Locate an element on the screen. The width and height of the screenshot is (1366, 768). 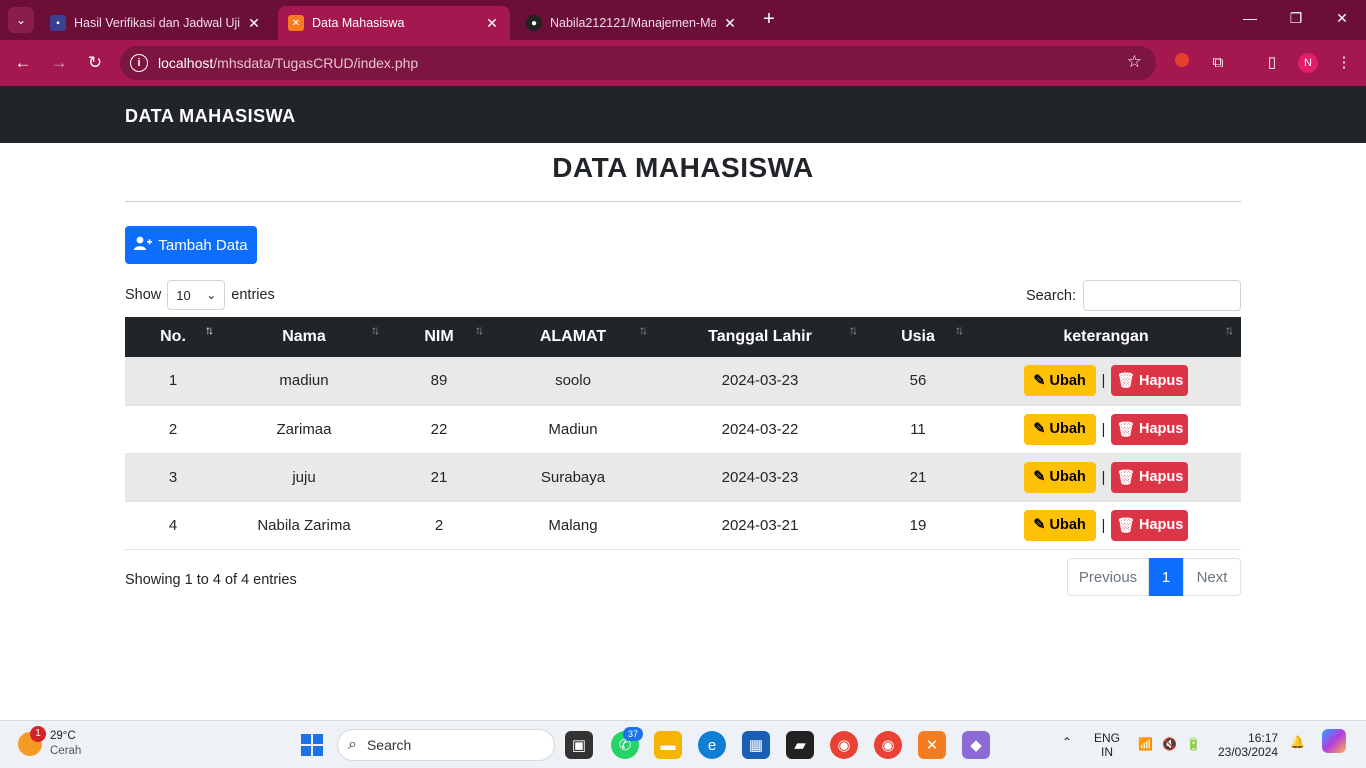
volume-muted-icon: 🔇 is located at coordinates (1169, 744).